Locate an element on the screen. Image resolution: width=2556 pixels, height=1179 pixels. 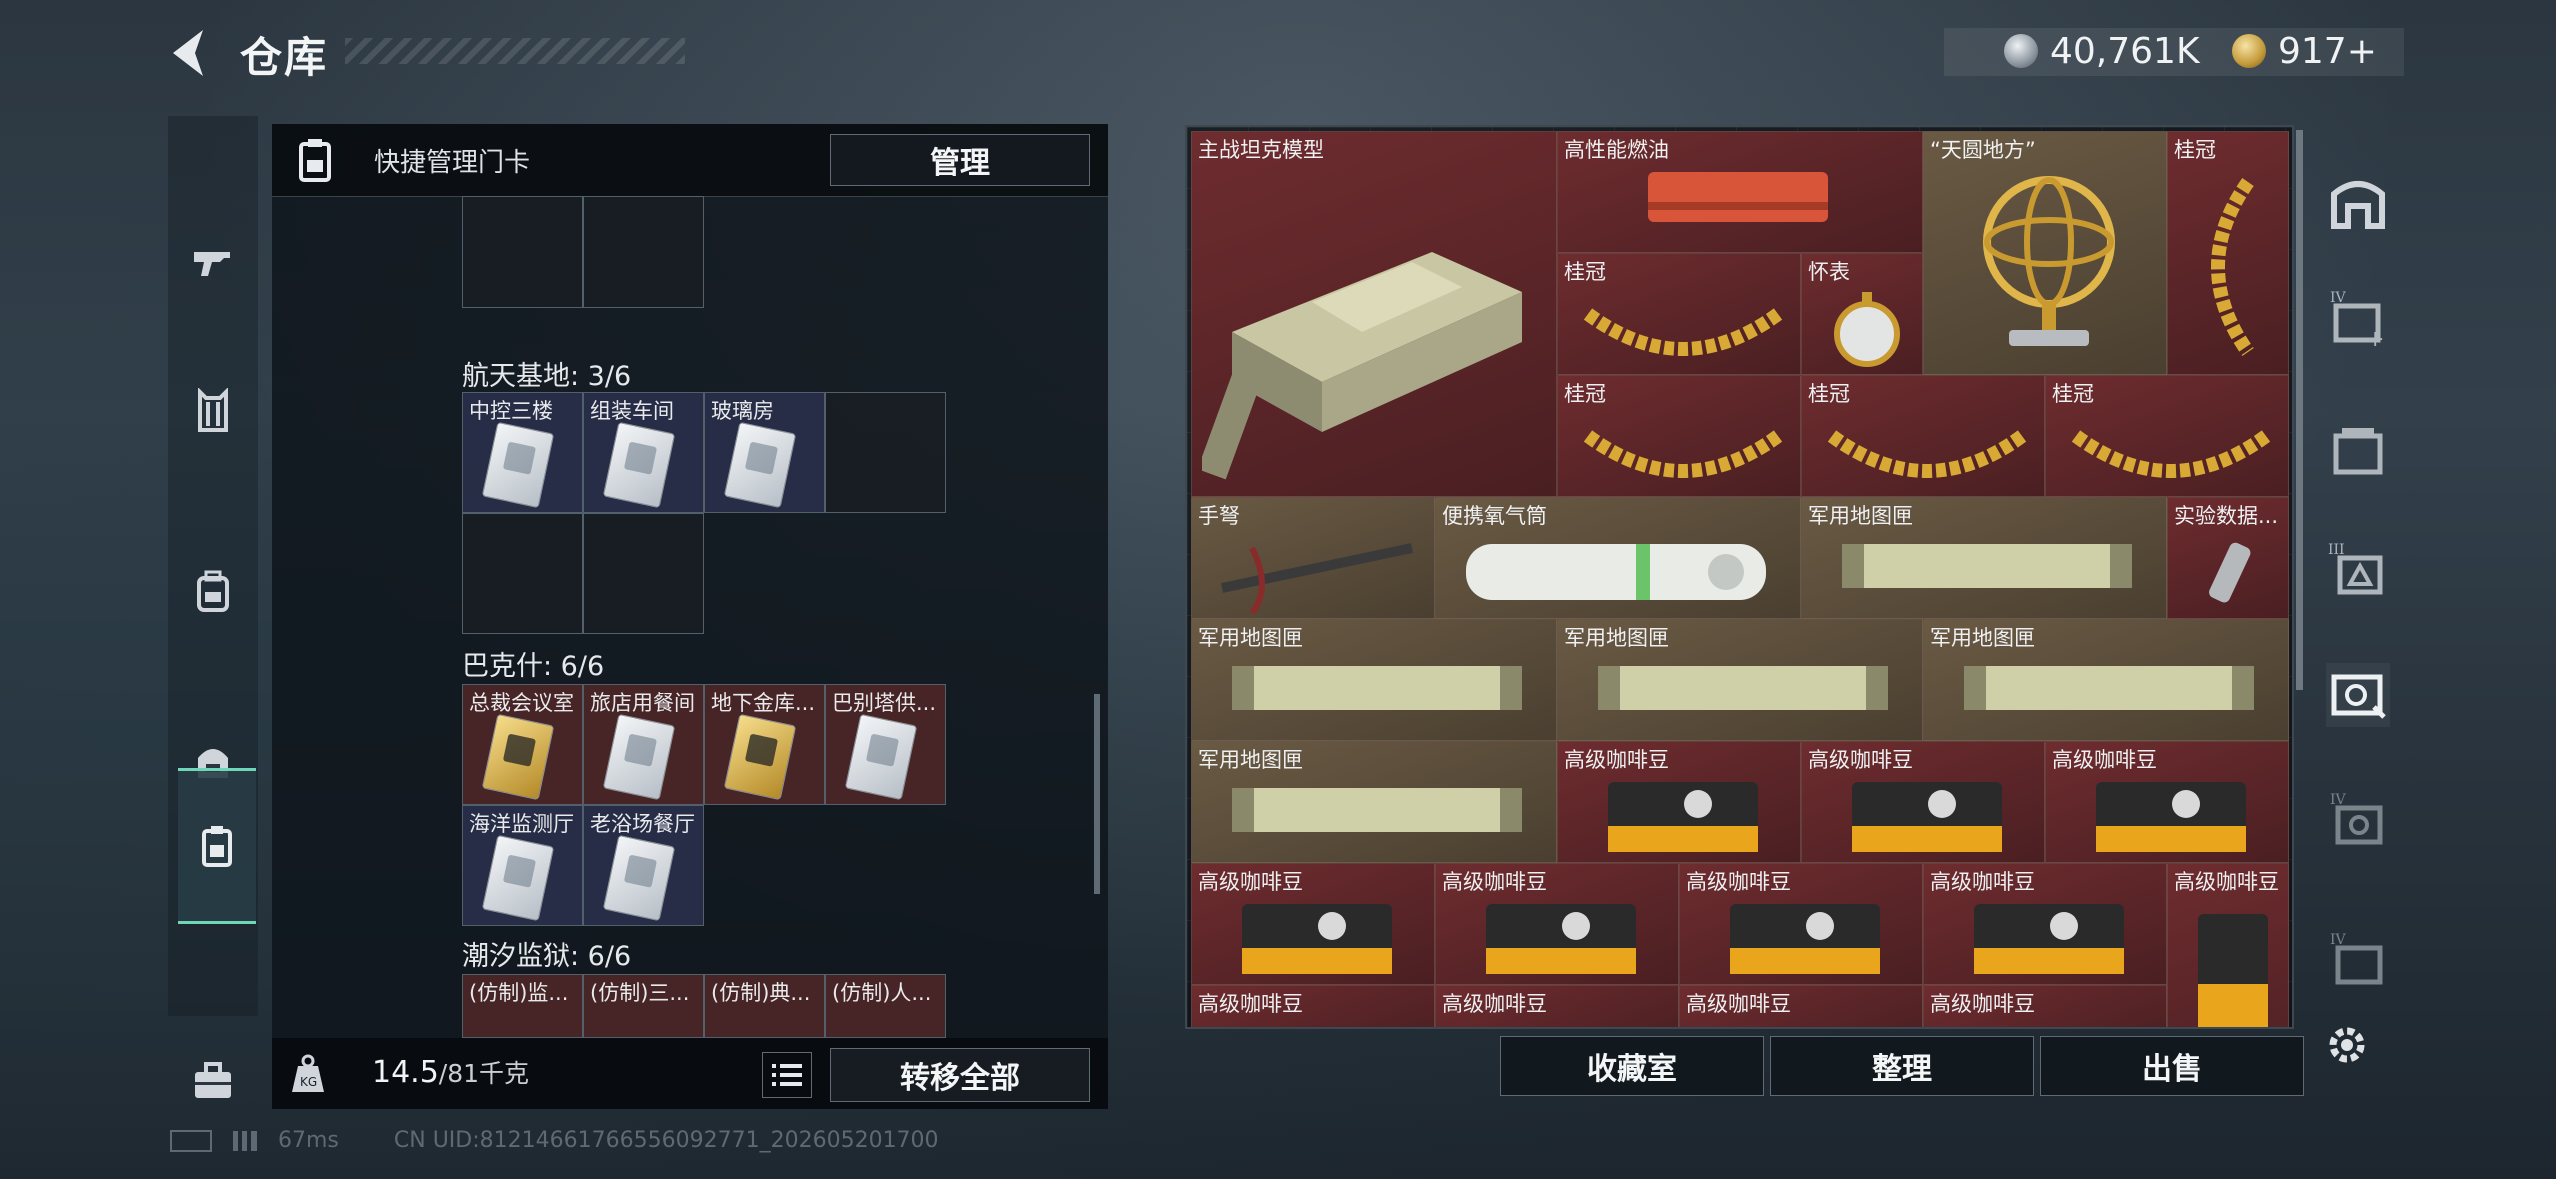
nav-keycards is located at coordinates (217, 846).